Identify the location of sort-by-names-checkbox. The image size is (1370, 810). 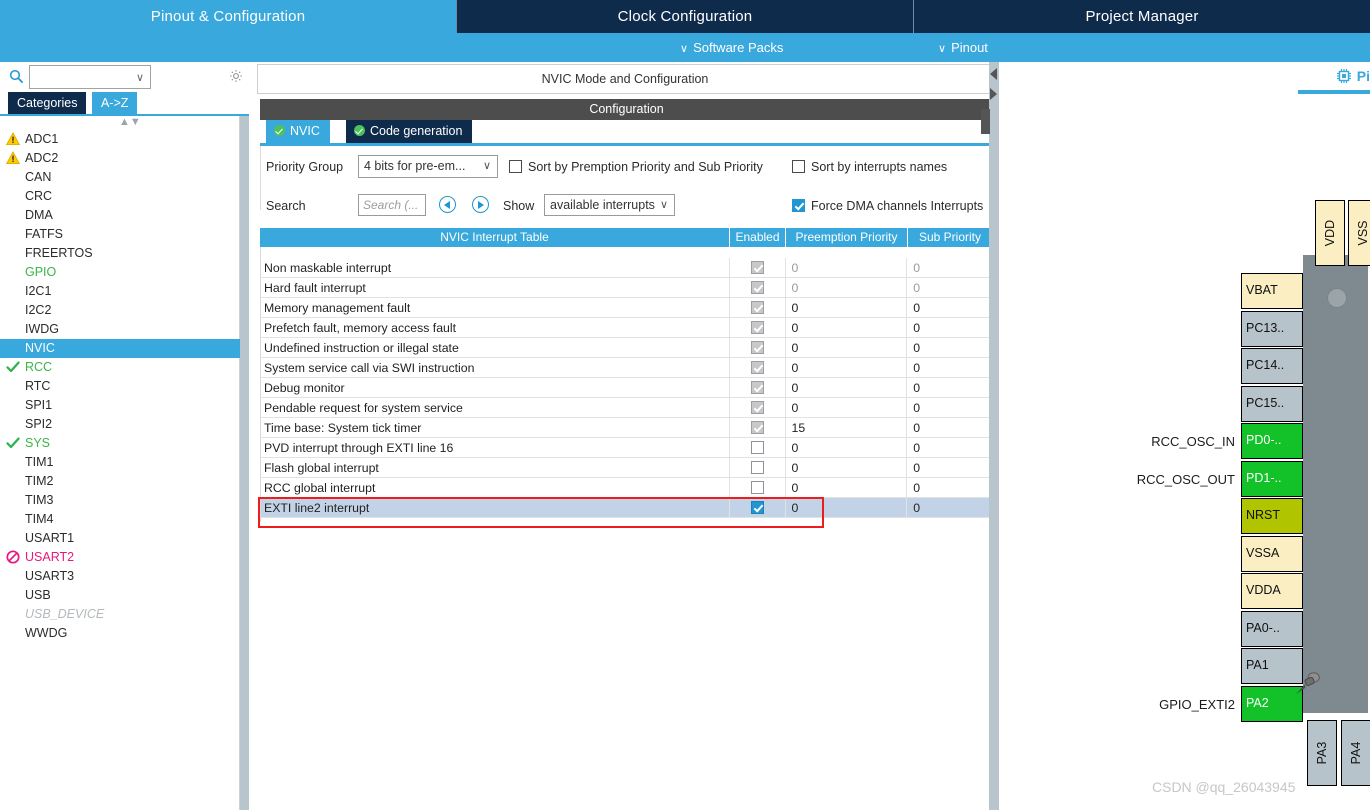
(798, 166).